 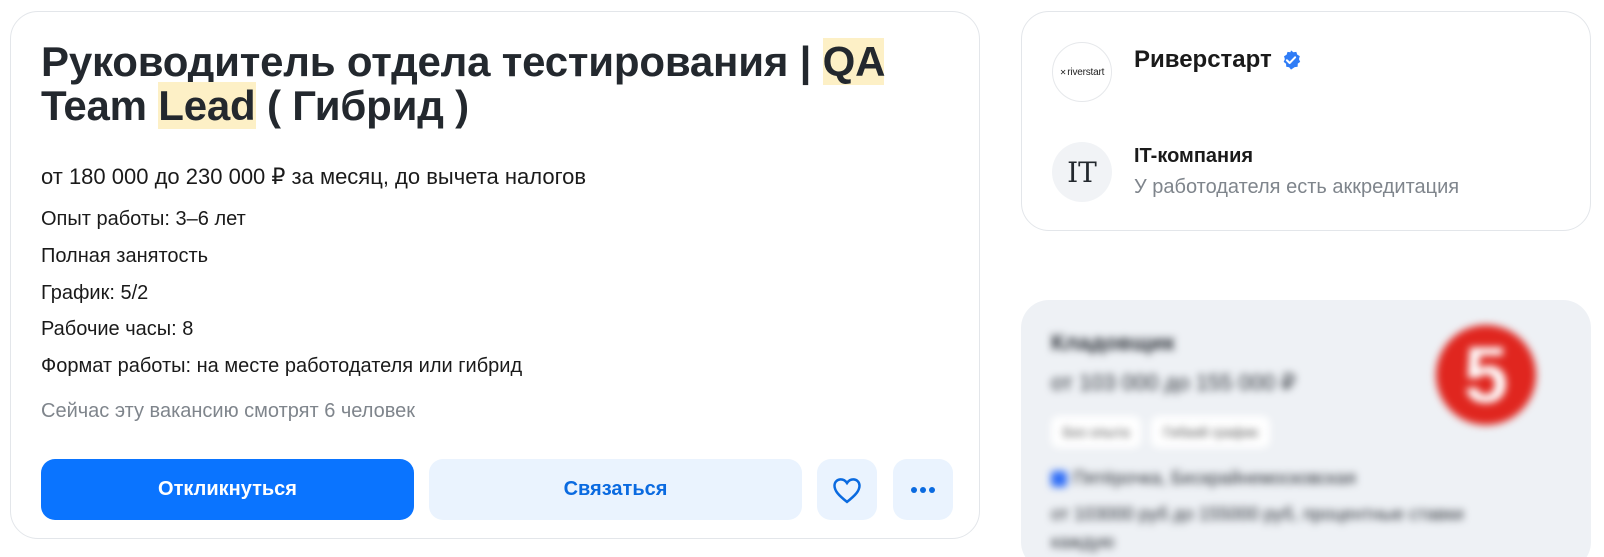 What do you see at coordinates (1203, 59) in the screenshot?
I see `company-name-text: Риверстарт` at bounding box center [1203, 59].